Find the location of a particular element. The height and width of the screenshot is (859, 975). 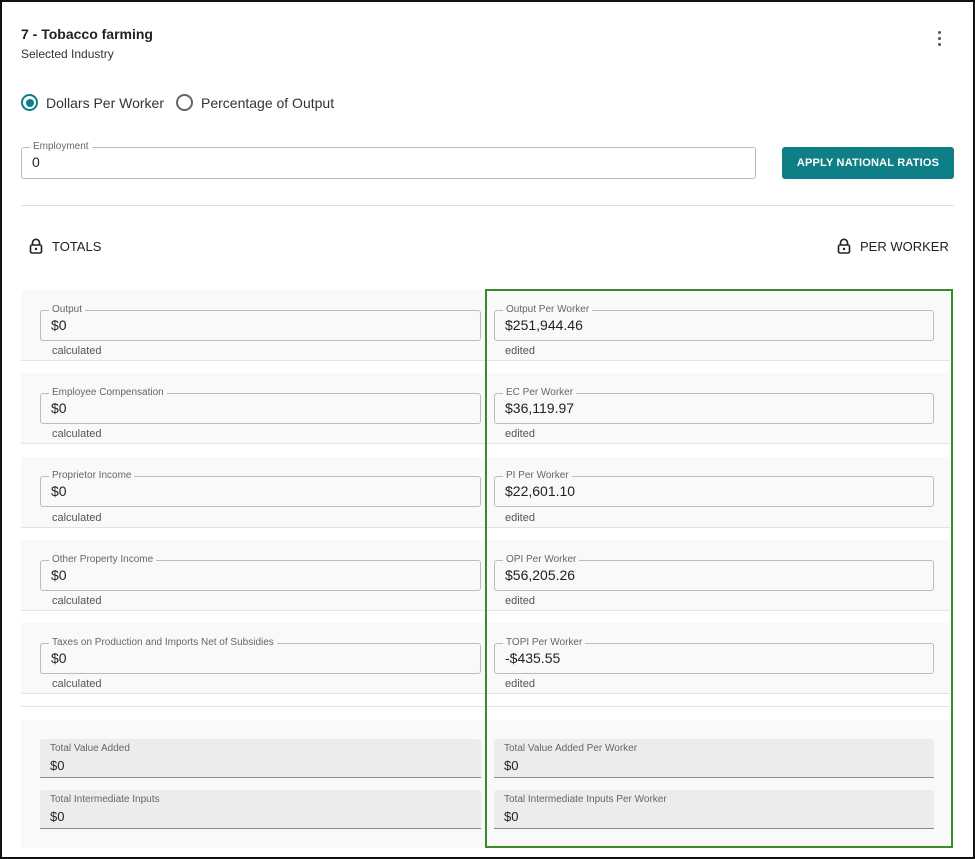

field-label: Other Property Income is located at coordinates (103, 560).